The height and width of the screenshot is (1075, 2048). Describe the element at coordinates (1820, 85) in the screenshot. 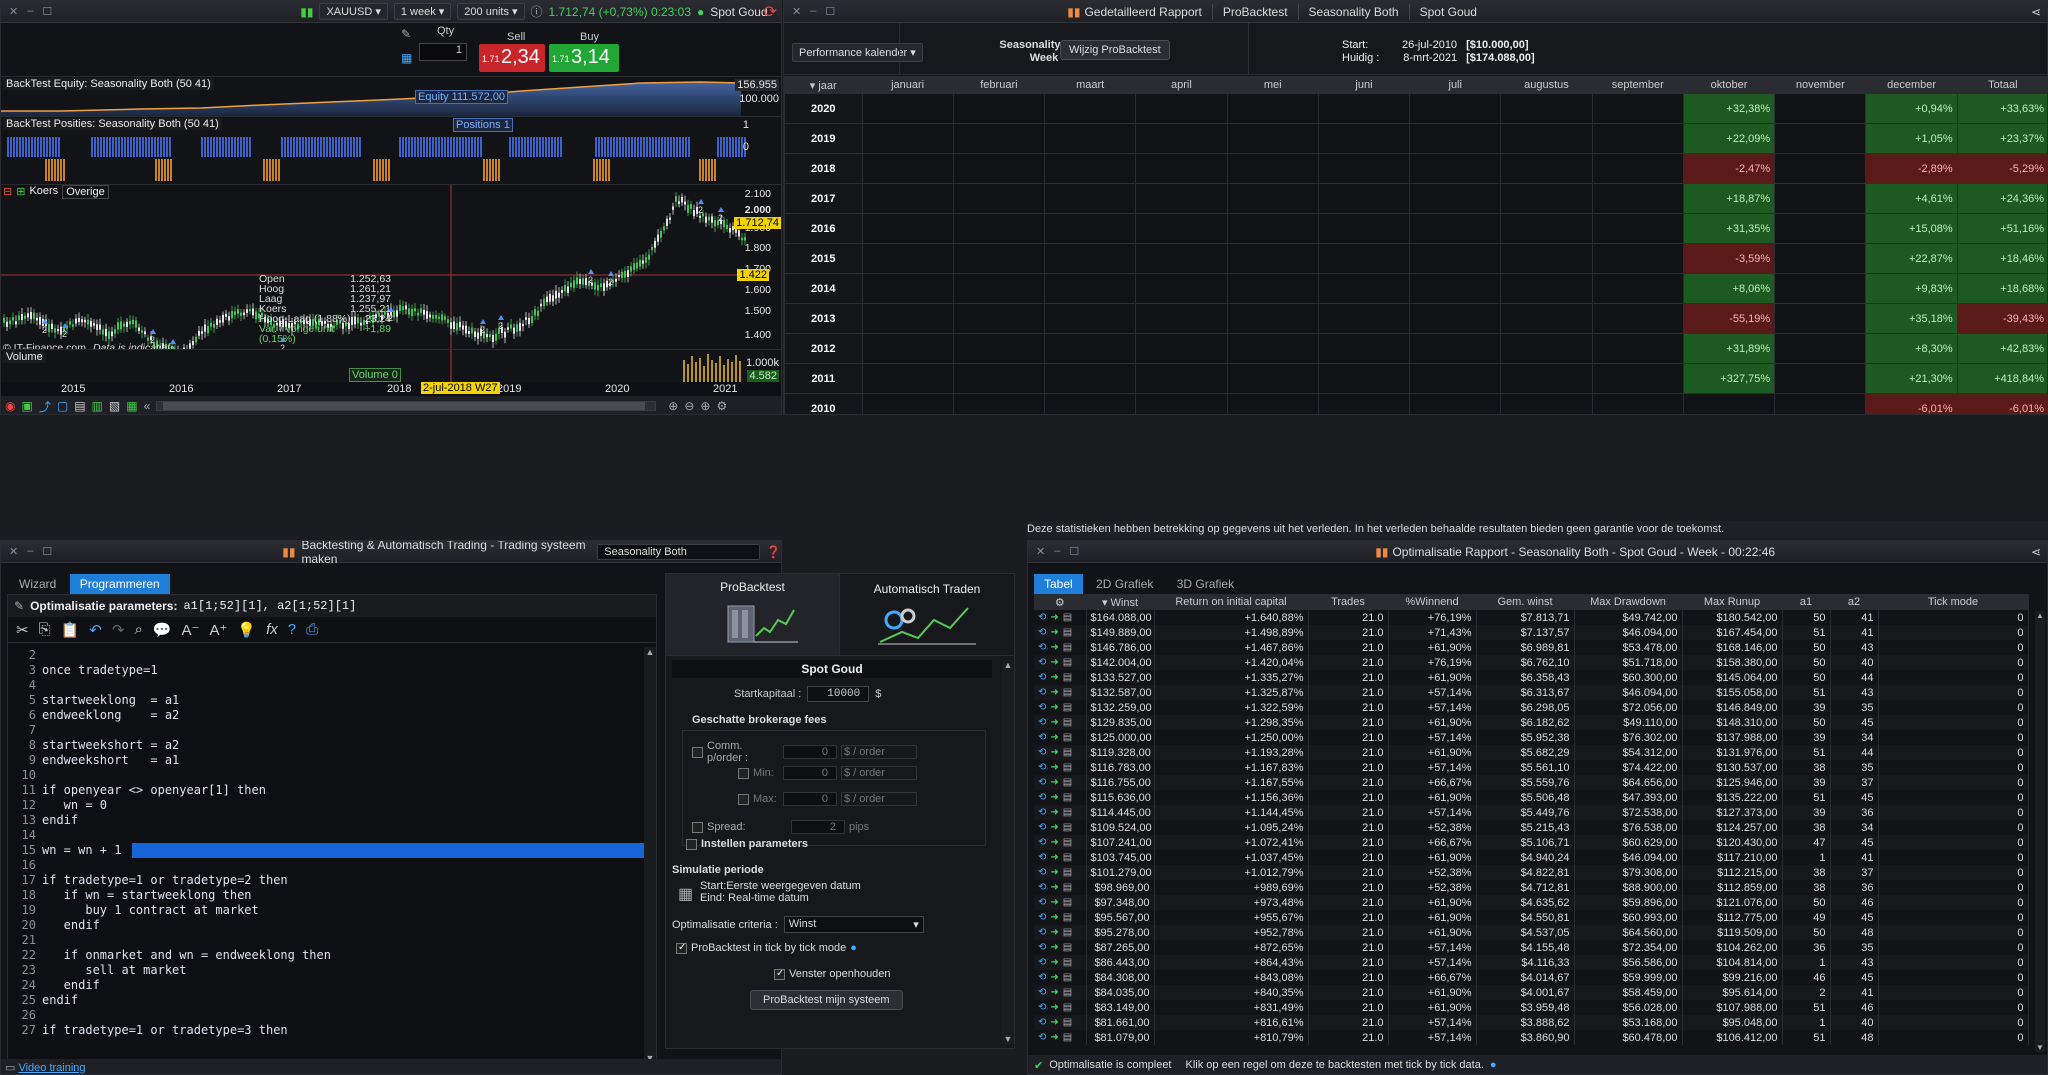

I see `column-header: november` at that location.